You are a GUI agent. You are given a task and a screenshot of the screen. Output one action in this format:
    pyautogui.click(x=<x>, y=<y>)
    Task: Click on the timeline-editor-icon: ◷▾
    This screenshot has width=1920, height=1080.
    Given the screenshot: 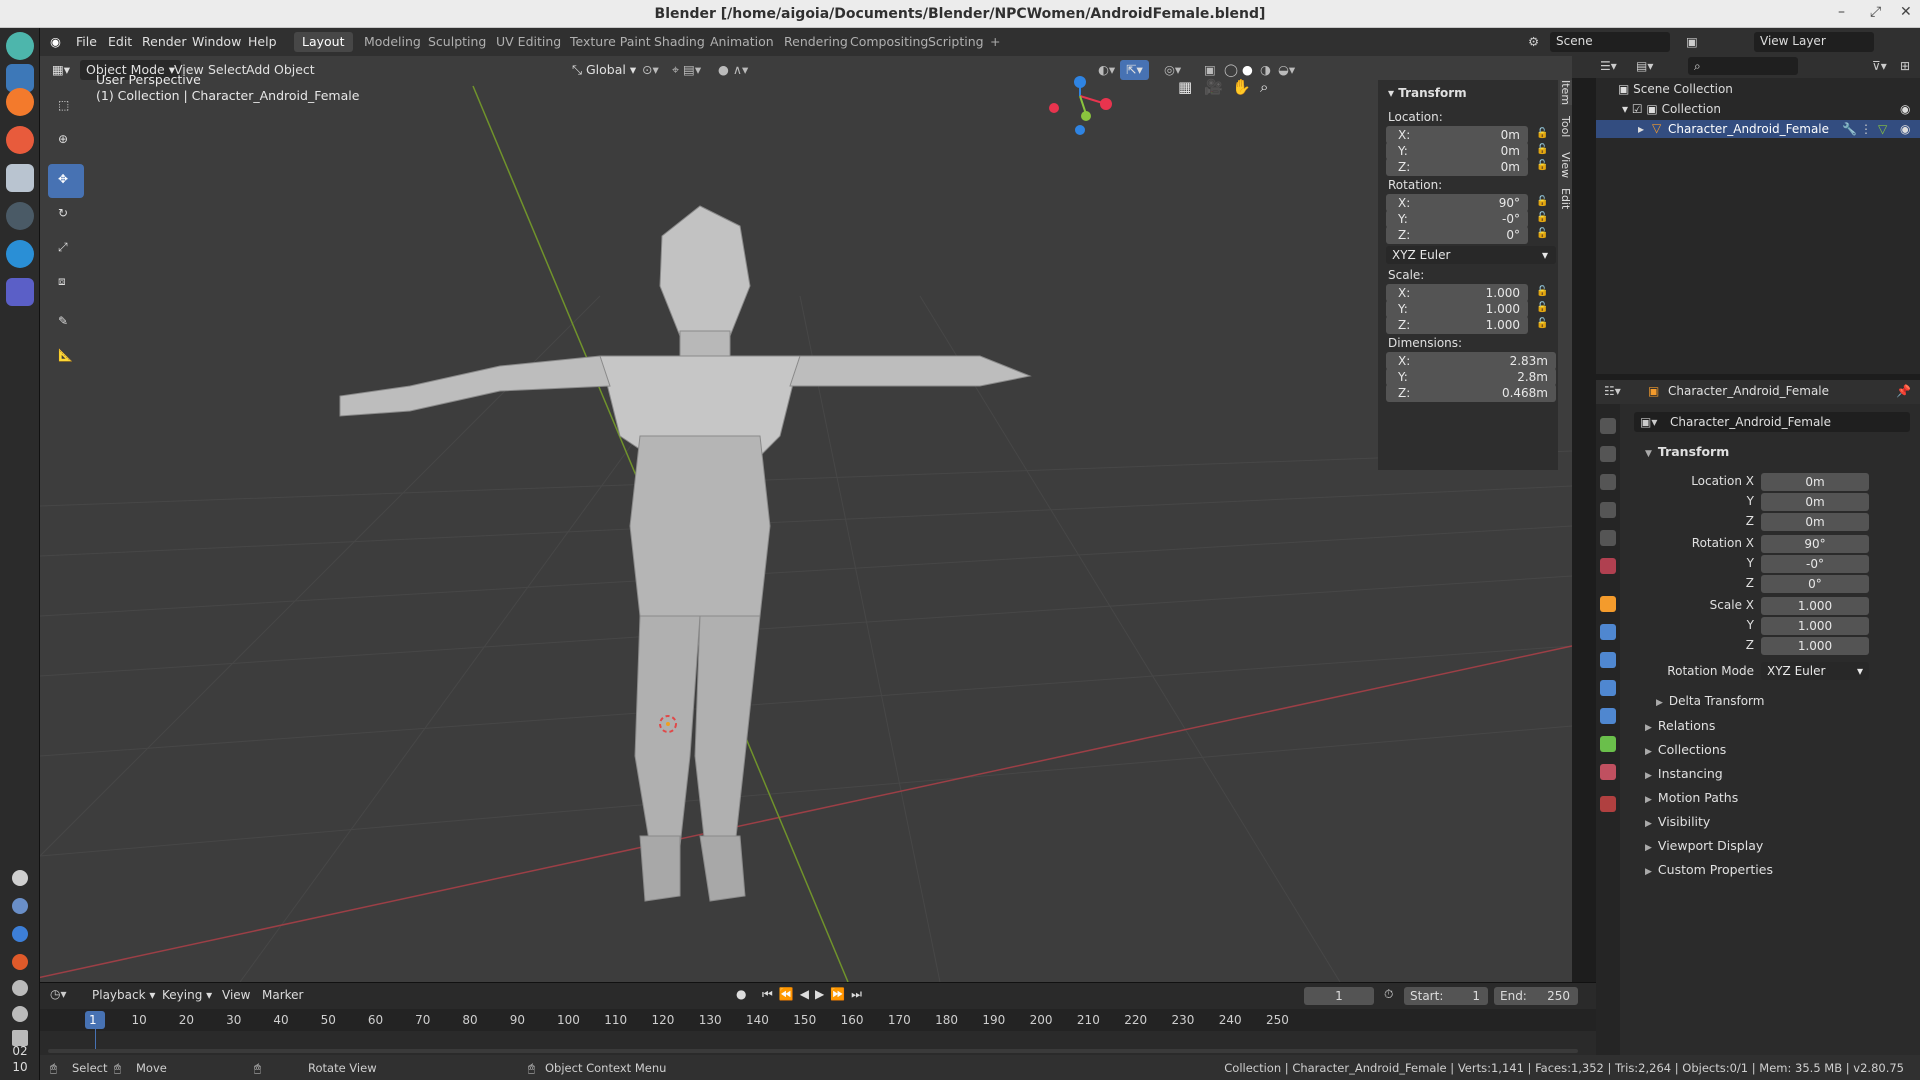 What is the action you would take?
    pyautogui.click(x=58, y=994)
    